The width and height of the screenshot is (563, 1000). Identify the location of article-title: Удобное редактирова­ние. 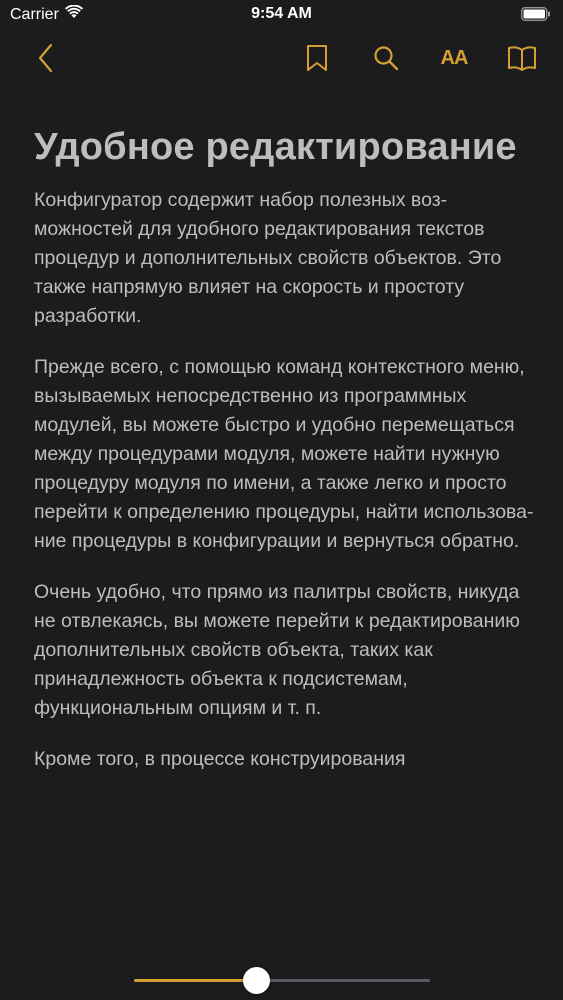
(275, 147).